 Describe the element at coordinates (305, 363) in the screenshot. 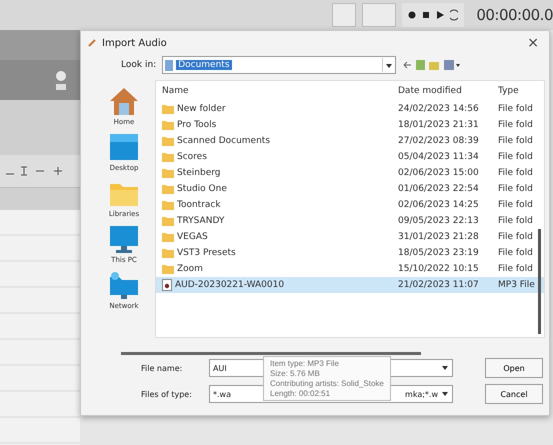

I see `tooltip-line: Item type: MP3 File` at that location.